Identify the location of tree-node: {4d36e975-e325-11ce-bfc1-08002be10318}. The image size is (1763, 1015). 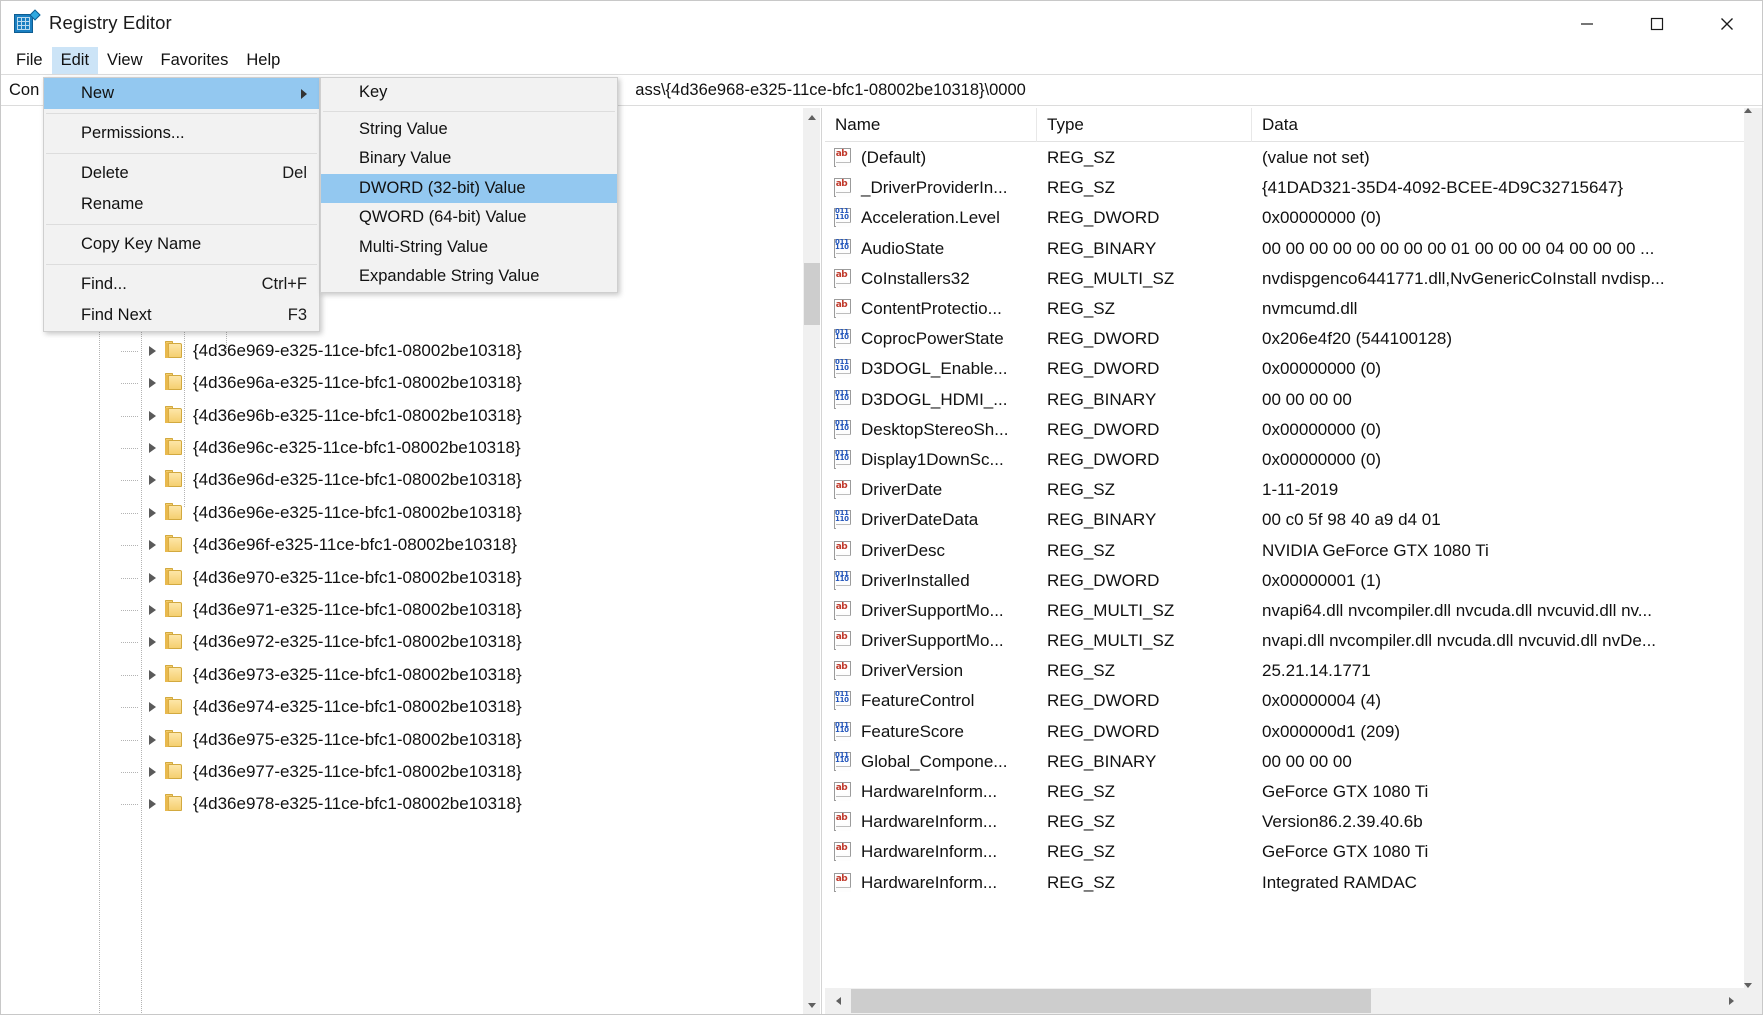
(401, 739).